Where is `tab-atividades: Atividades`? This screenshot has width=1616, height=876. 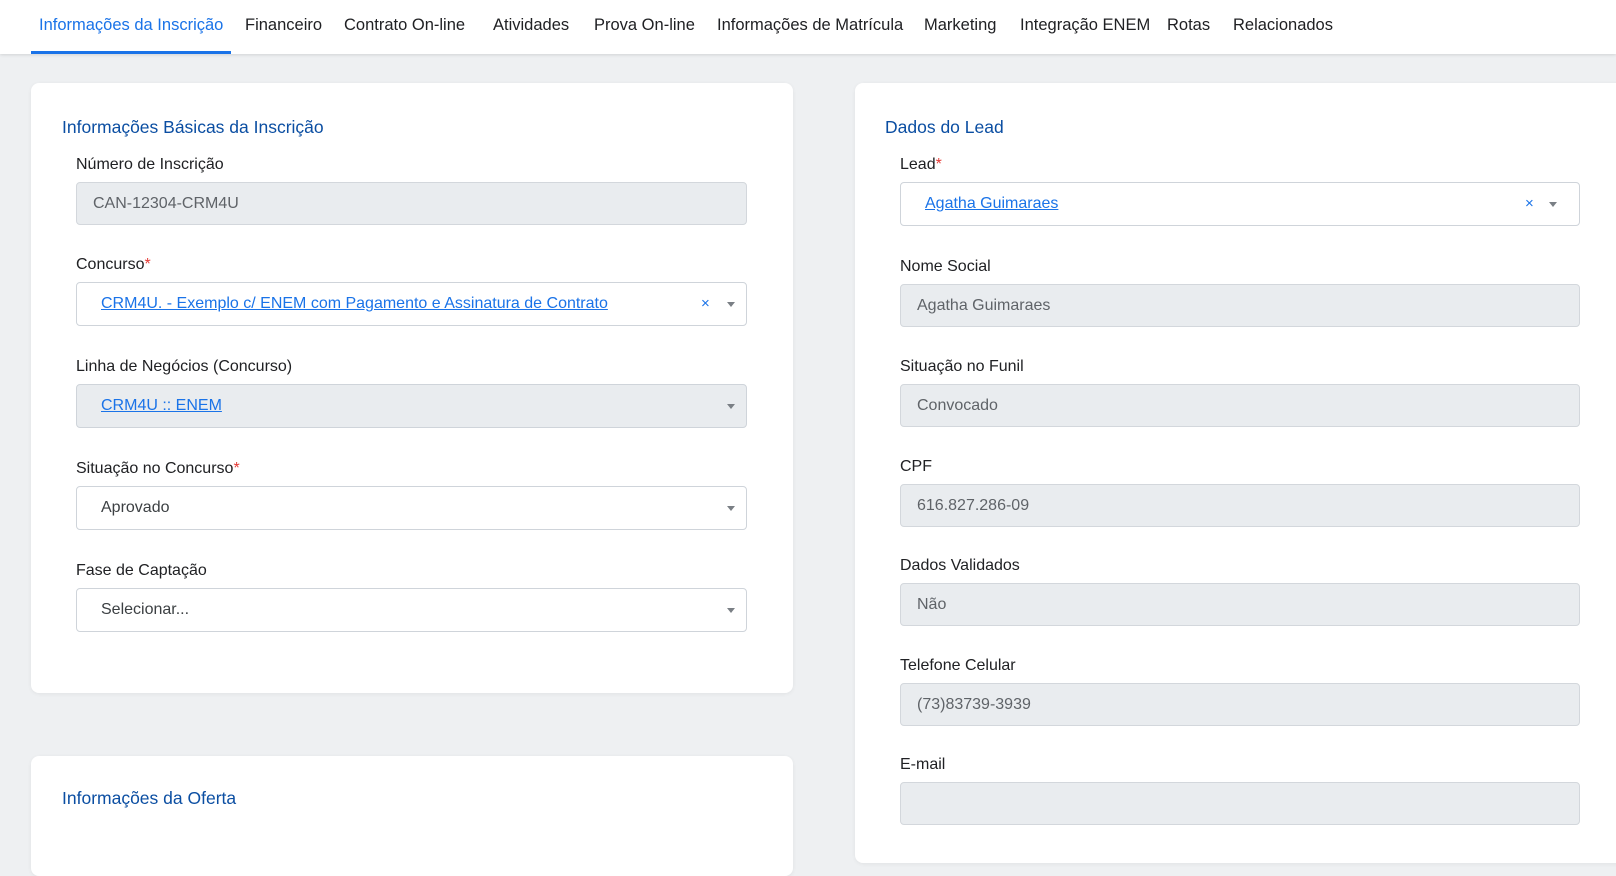
tab-atividades: Atividades is located at coordinates (531, 26).